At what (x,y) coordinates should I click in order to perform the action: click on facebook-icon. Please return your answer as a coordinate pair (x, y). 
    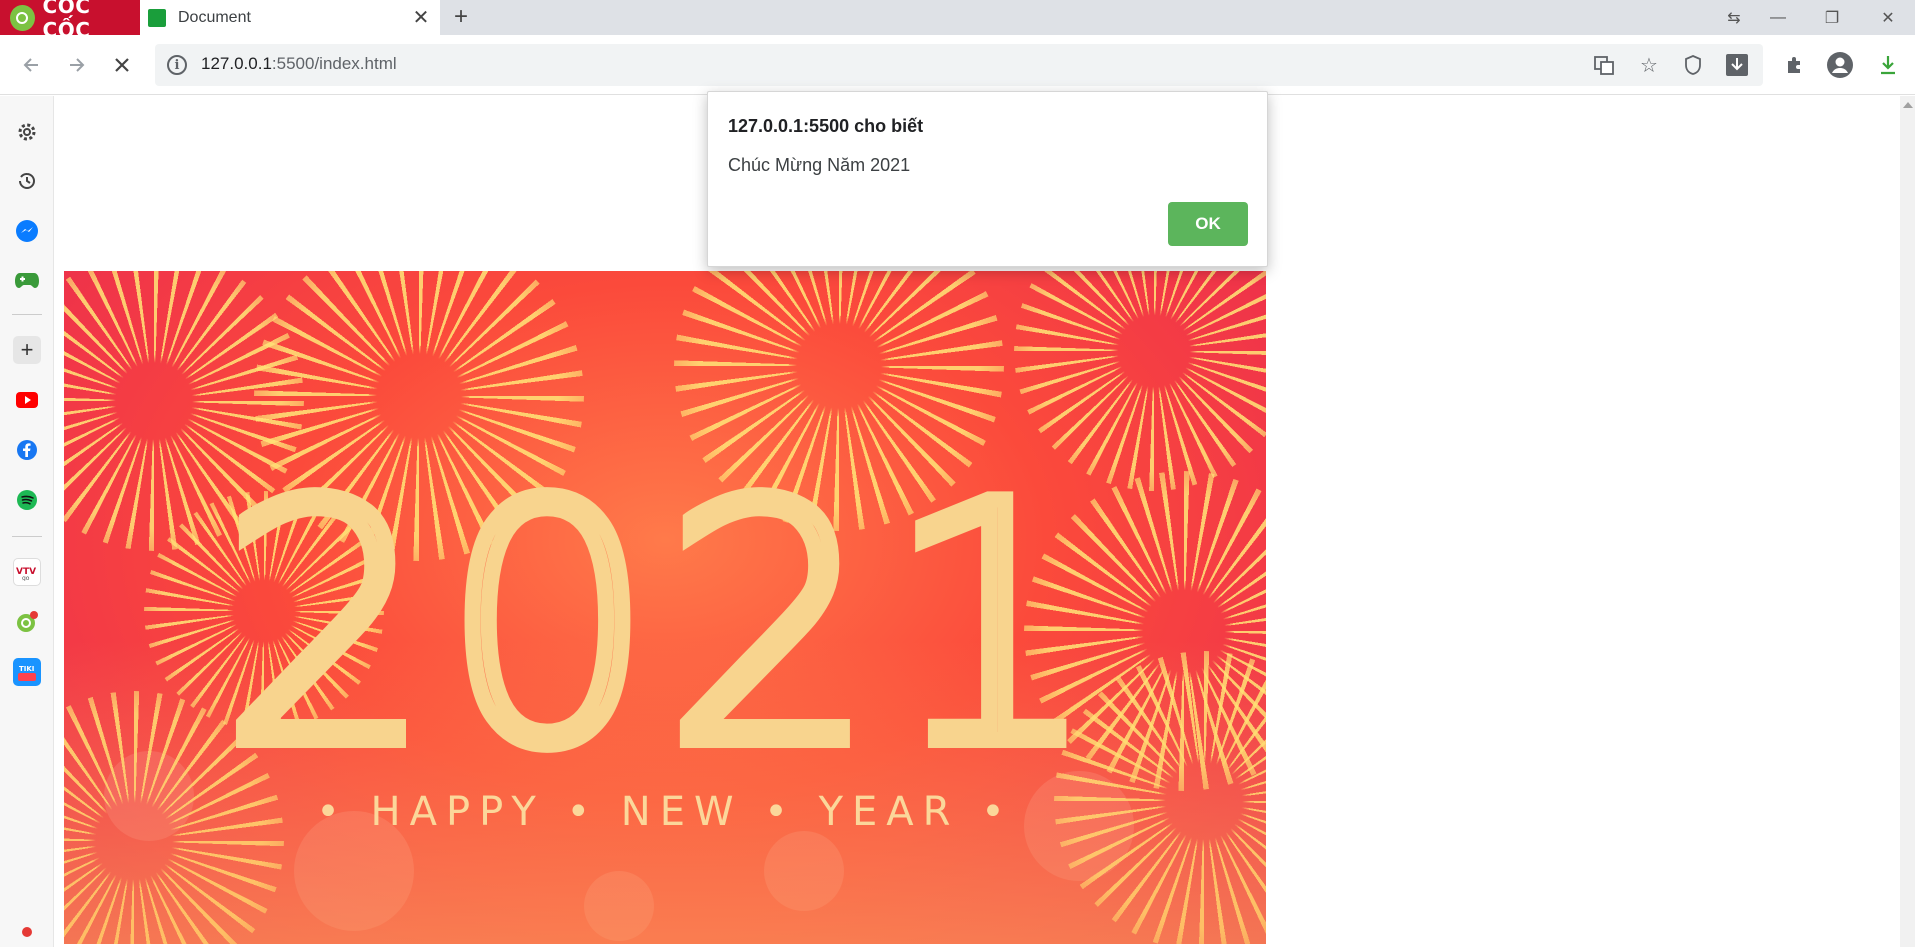
    Looking at the image, I should click on (27, 450).